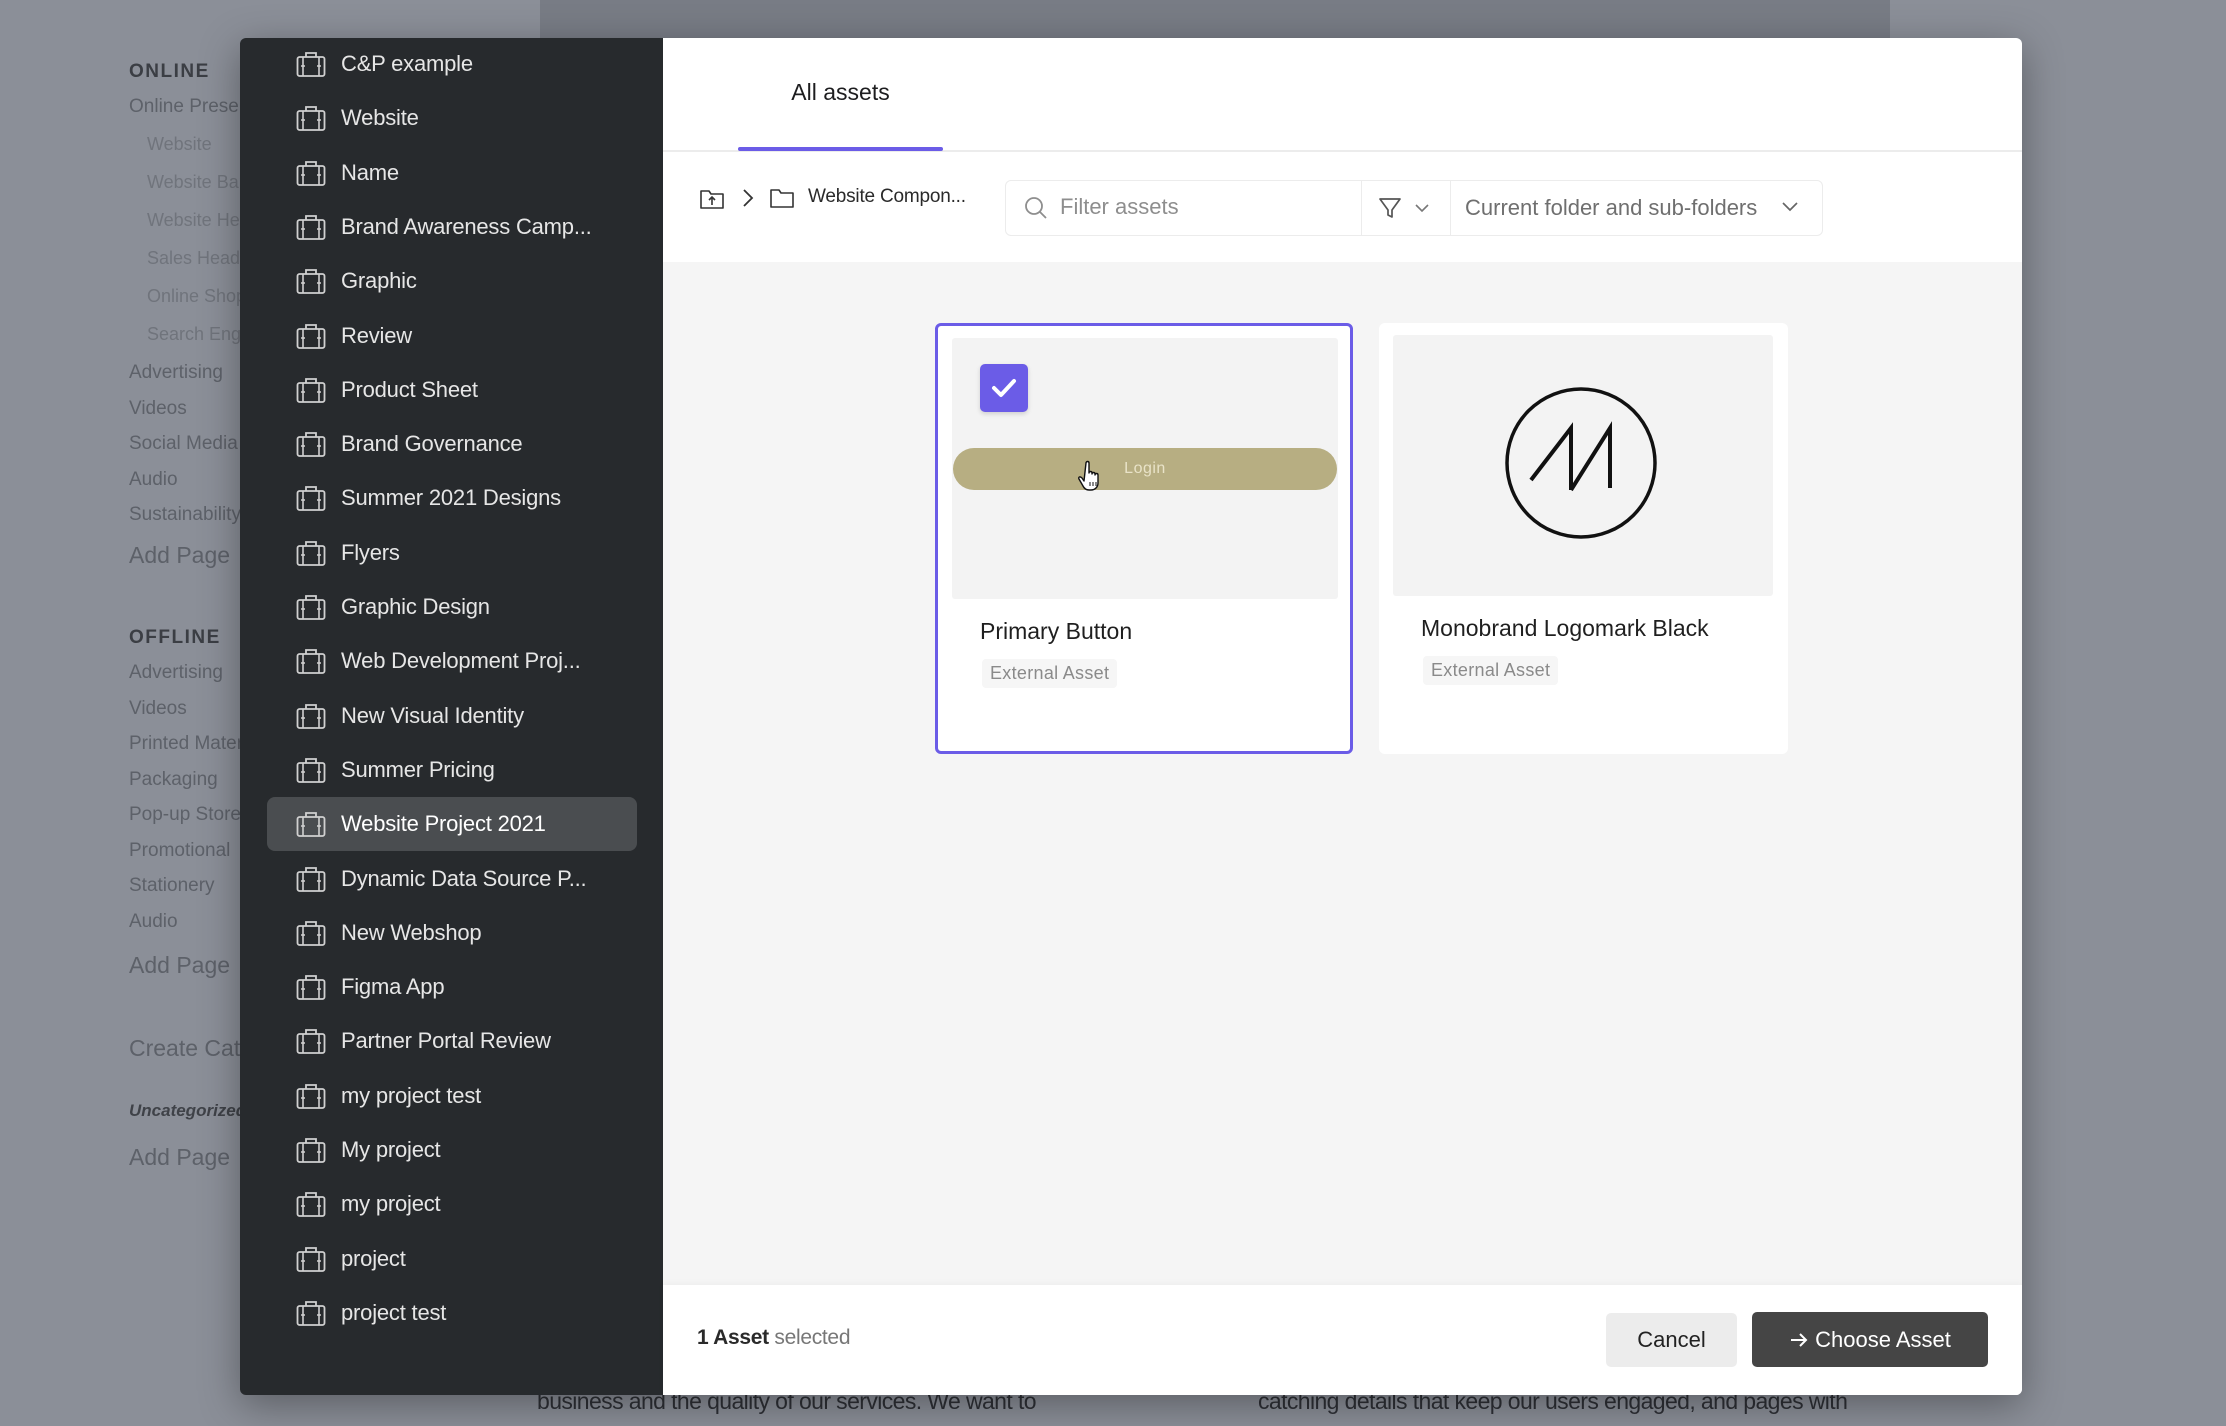 The width and height of the screenshot is (2226, 1426). What do you see at coordinates (391, 1149) in the screenshot?
I see `project-item-label: My project` at bounding box center [391, 1149].